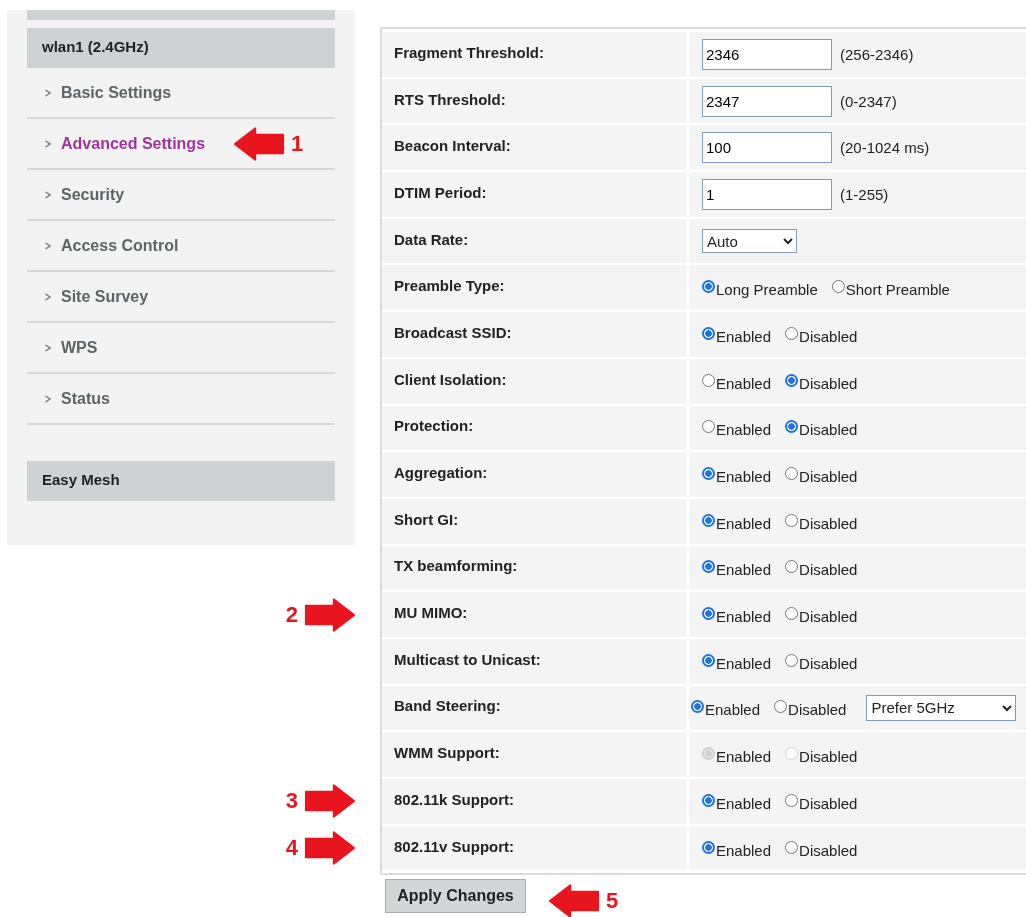 The width and height of the screenshot is (1026, 917). What do you see at coordinates (534, 661) in the screenshot?
I see `field-label: Multicast to Unicast:` at bounding box center [534, 661].